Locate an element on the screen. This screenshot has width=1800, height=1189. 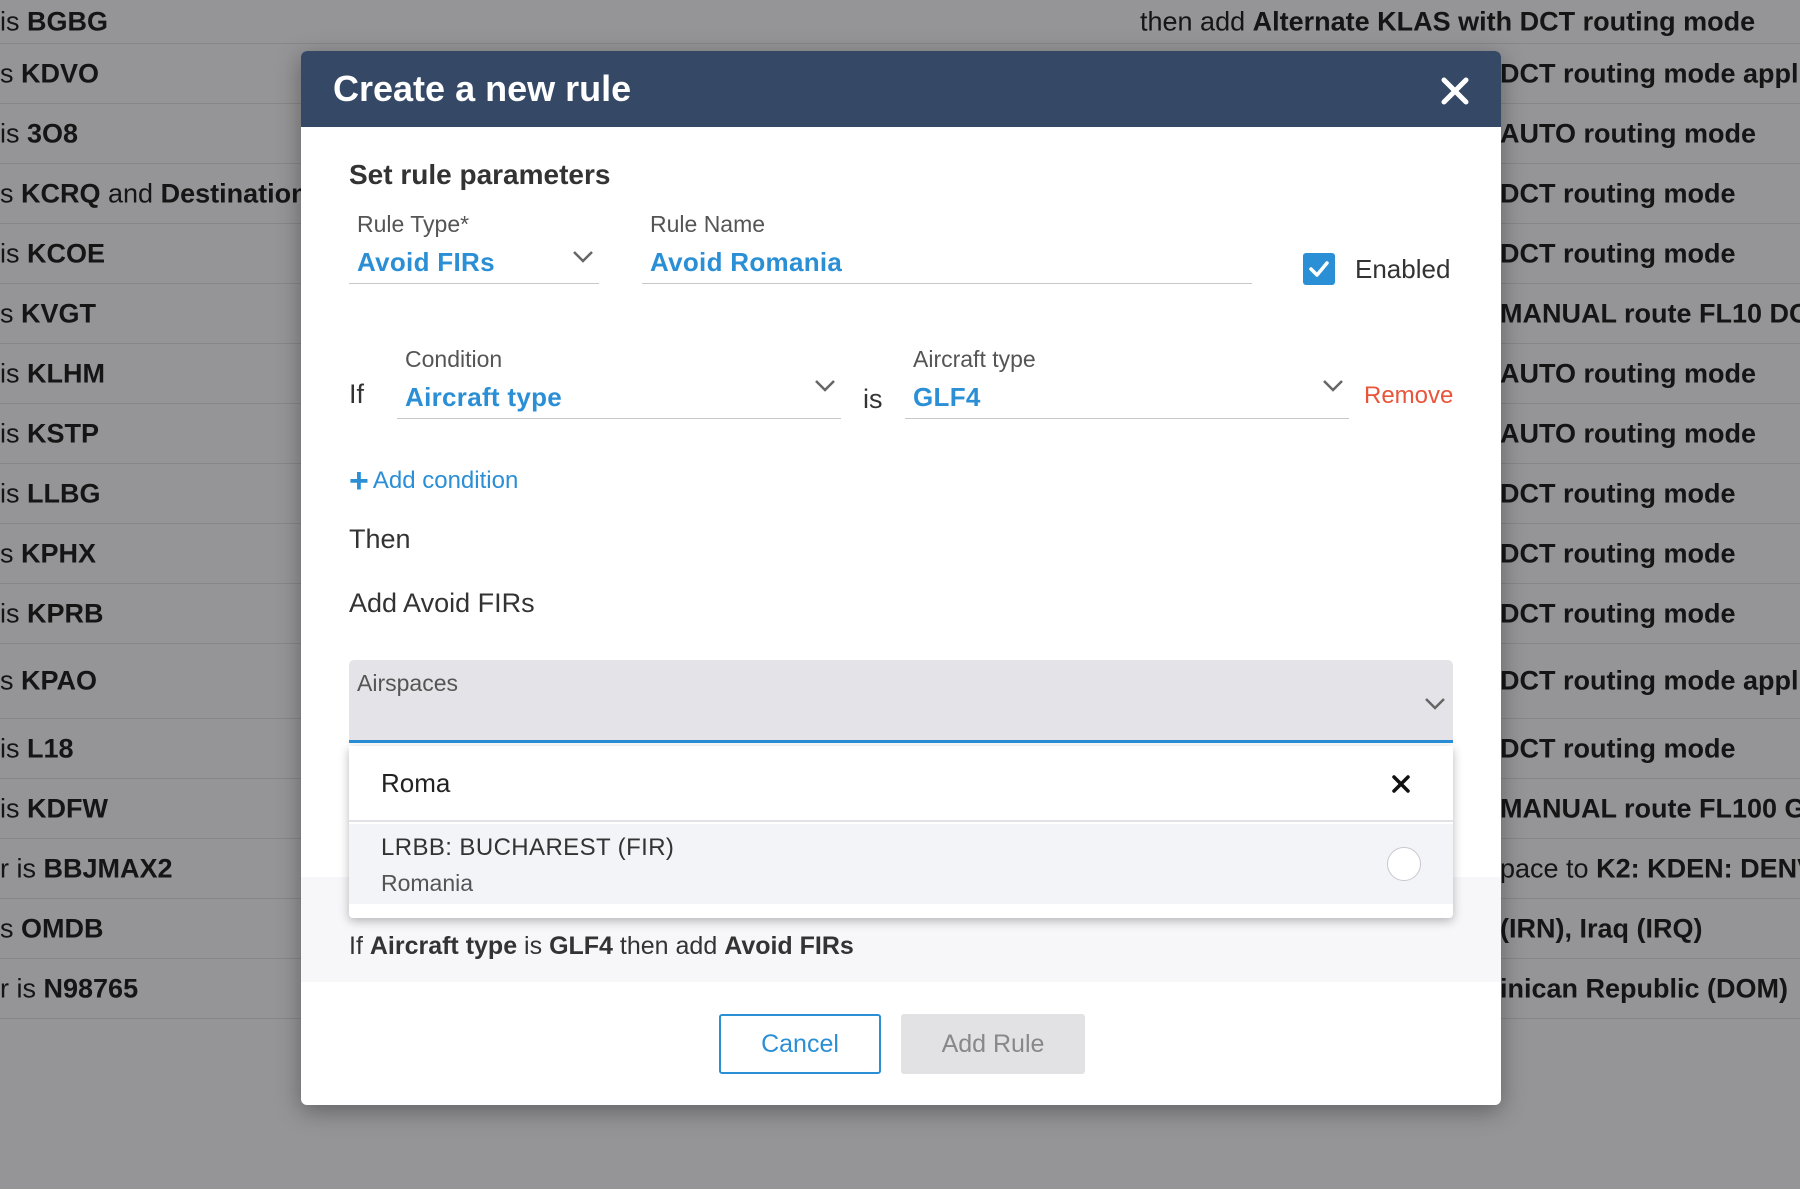
section-title: Set rule parameters is located at coordinates (480, 174).